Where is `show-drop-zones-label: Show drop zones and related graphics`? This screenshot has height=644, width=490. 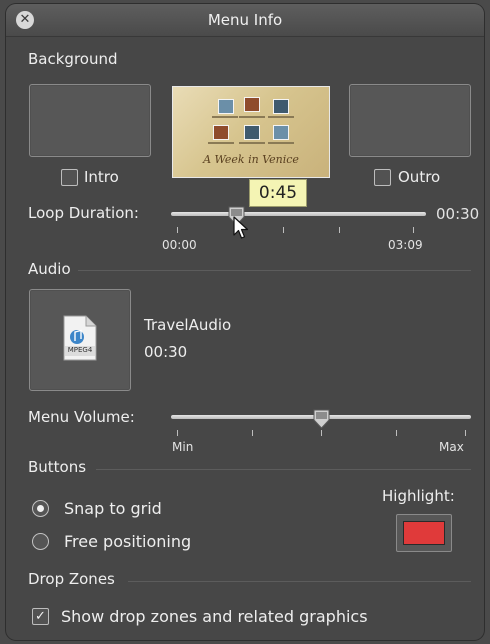
show-drop-zones-label: Show drop zones and related graphics is located at coordinates (214, 616).